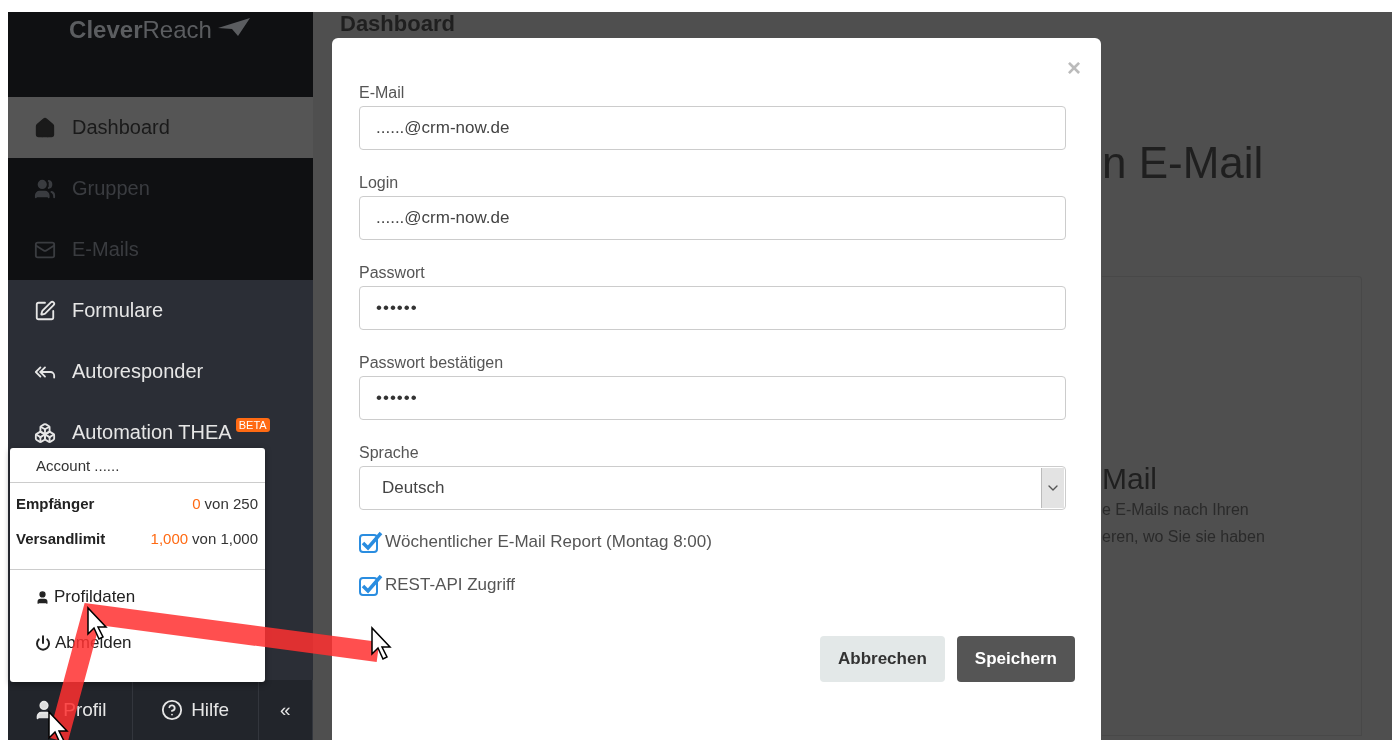 This screenshot has height=740, width=1392. I want to click on cursor-icon, so click(381, 643).